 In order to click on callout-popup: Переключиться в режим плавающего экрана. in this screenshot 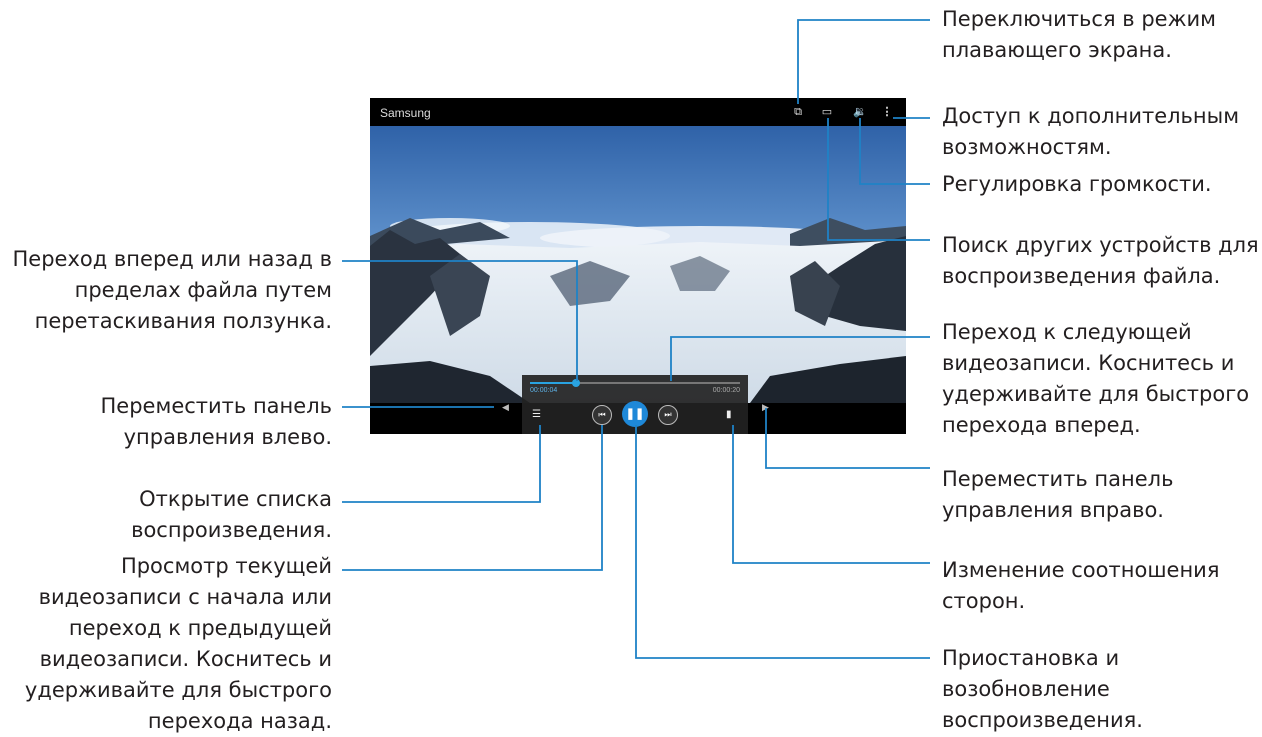, I will do `click(1079, 35)`.